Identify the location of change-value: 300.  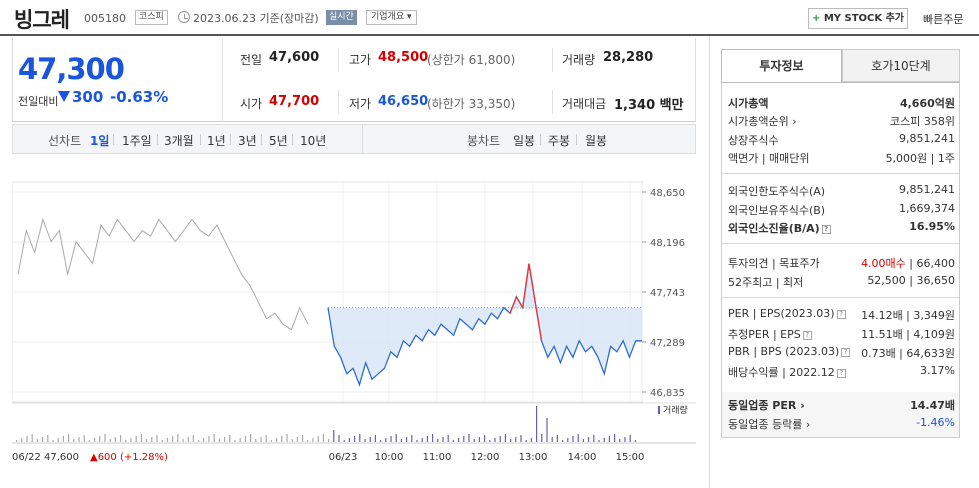
(88, 97).